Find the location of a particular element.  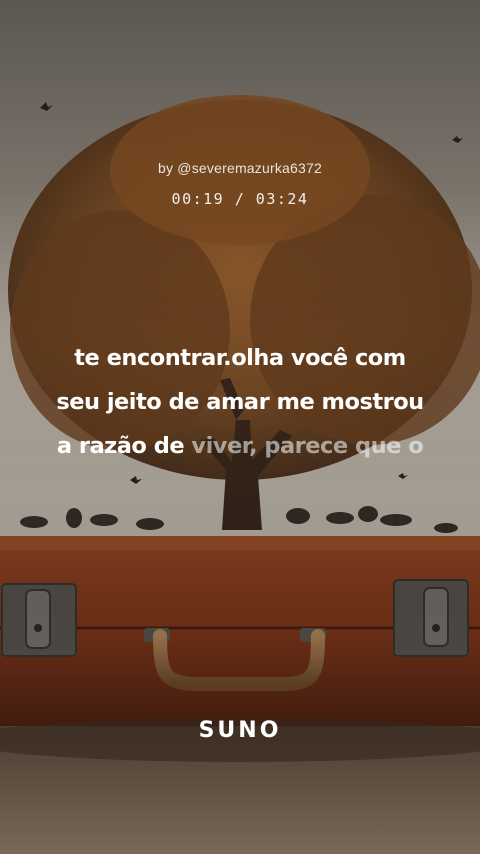

lyric-line-2: seu jeito de amar me mostrou is located at coordinates (240, 402).